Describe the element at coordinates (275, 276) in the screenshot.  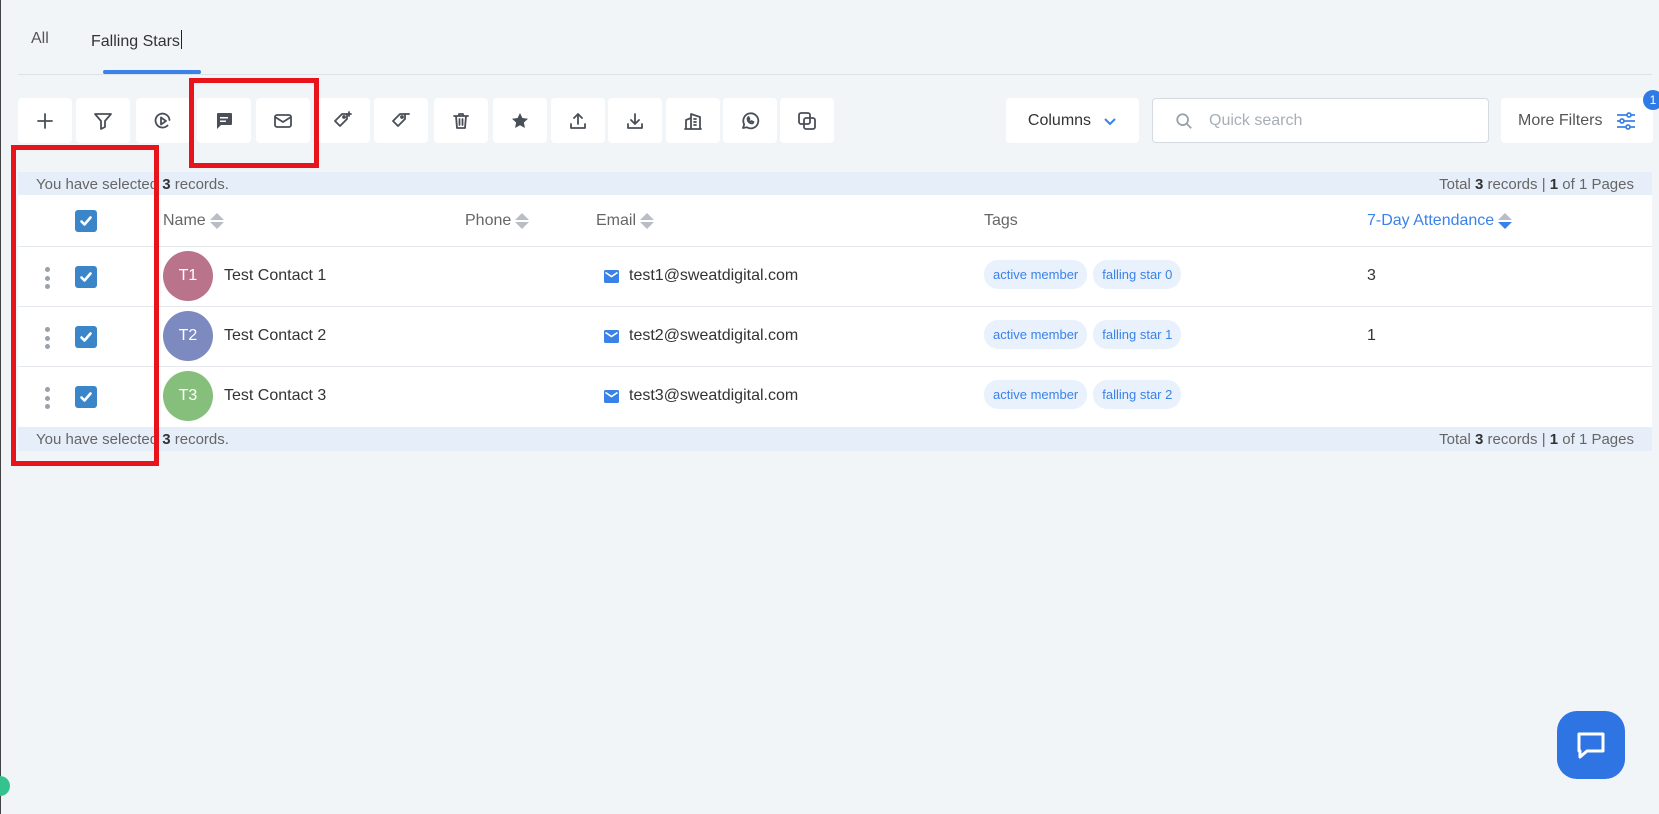
I see `contact-name: Test Contact 1` at that location.